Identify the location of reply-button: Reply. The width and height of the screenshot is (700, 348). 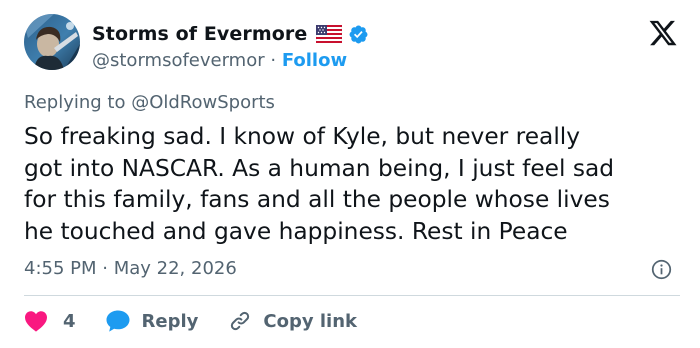
(152, 321).